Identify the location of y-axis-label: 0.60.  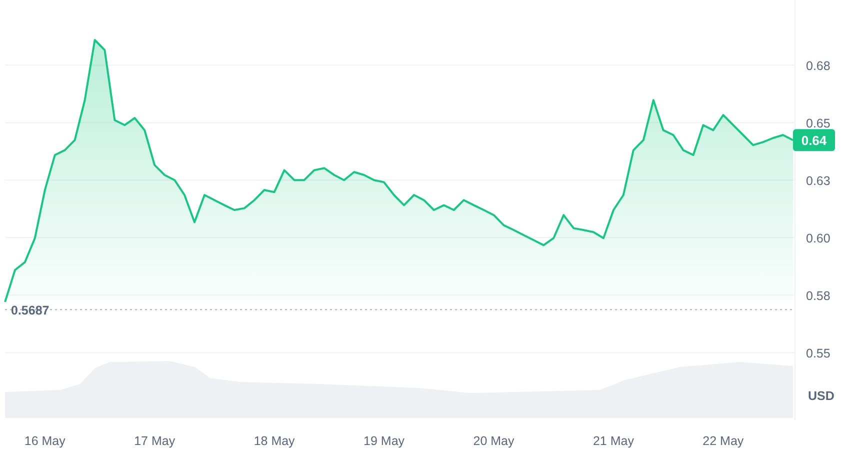
(818, 239).